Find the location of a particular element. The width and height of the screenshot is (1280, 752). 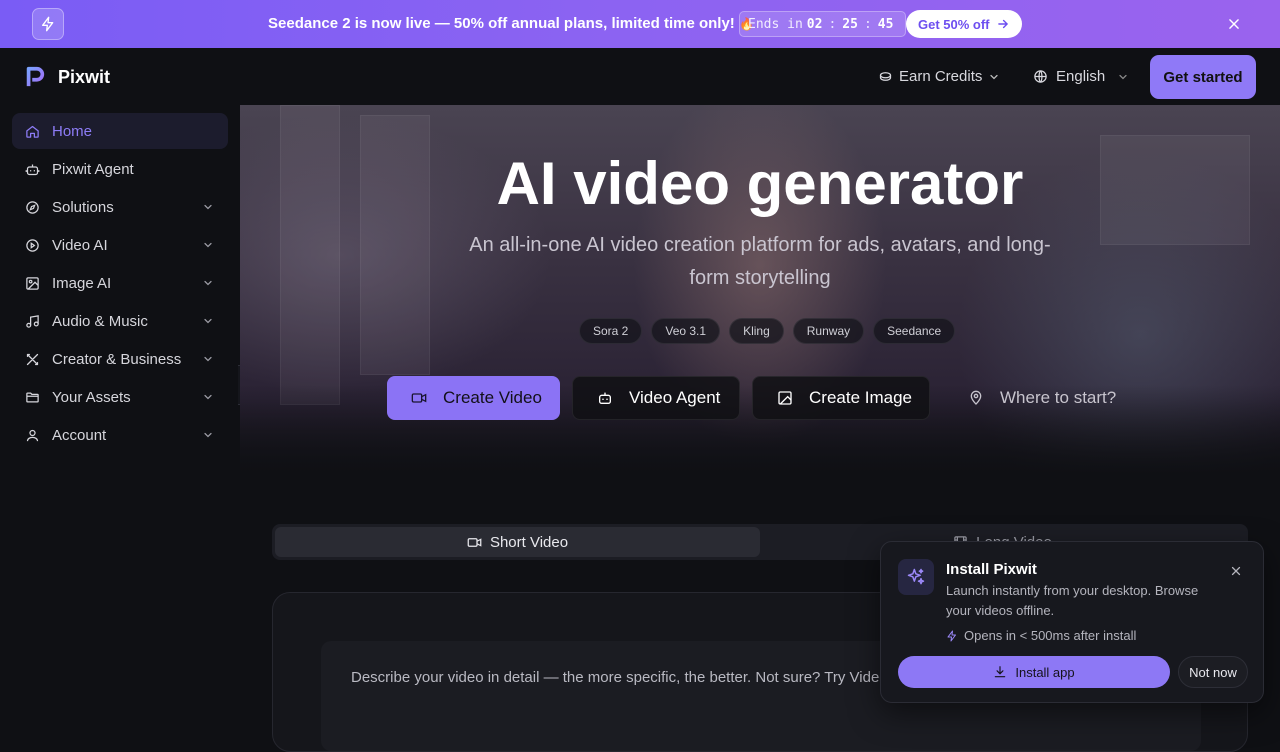

earn-credits-menu: Earn Credits is located at coordinates (939, 76).